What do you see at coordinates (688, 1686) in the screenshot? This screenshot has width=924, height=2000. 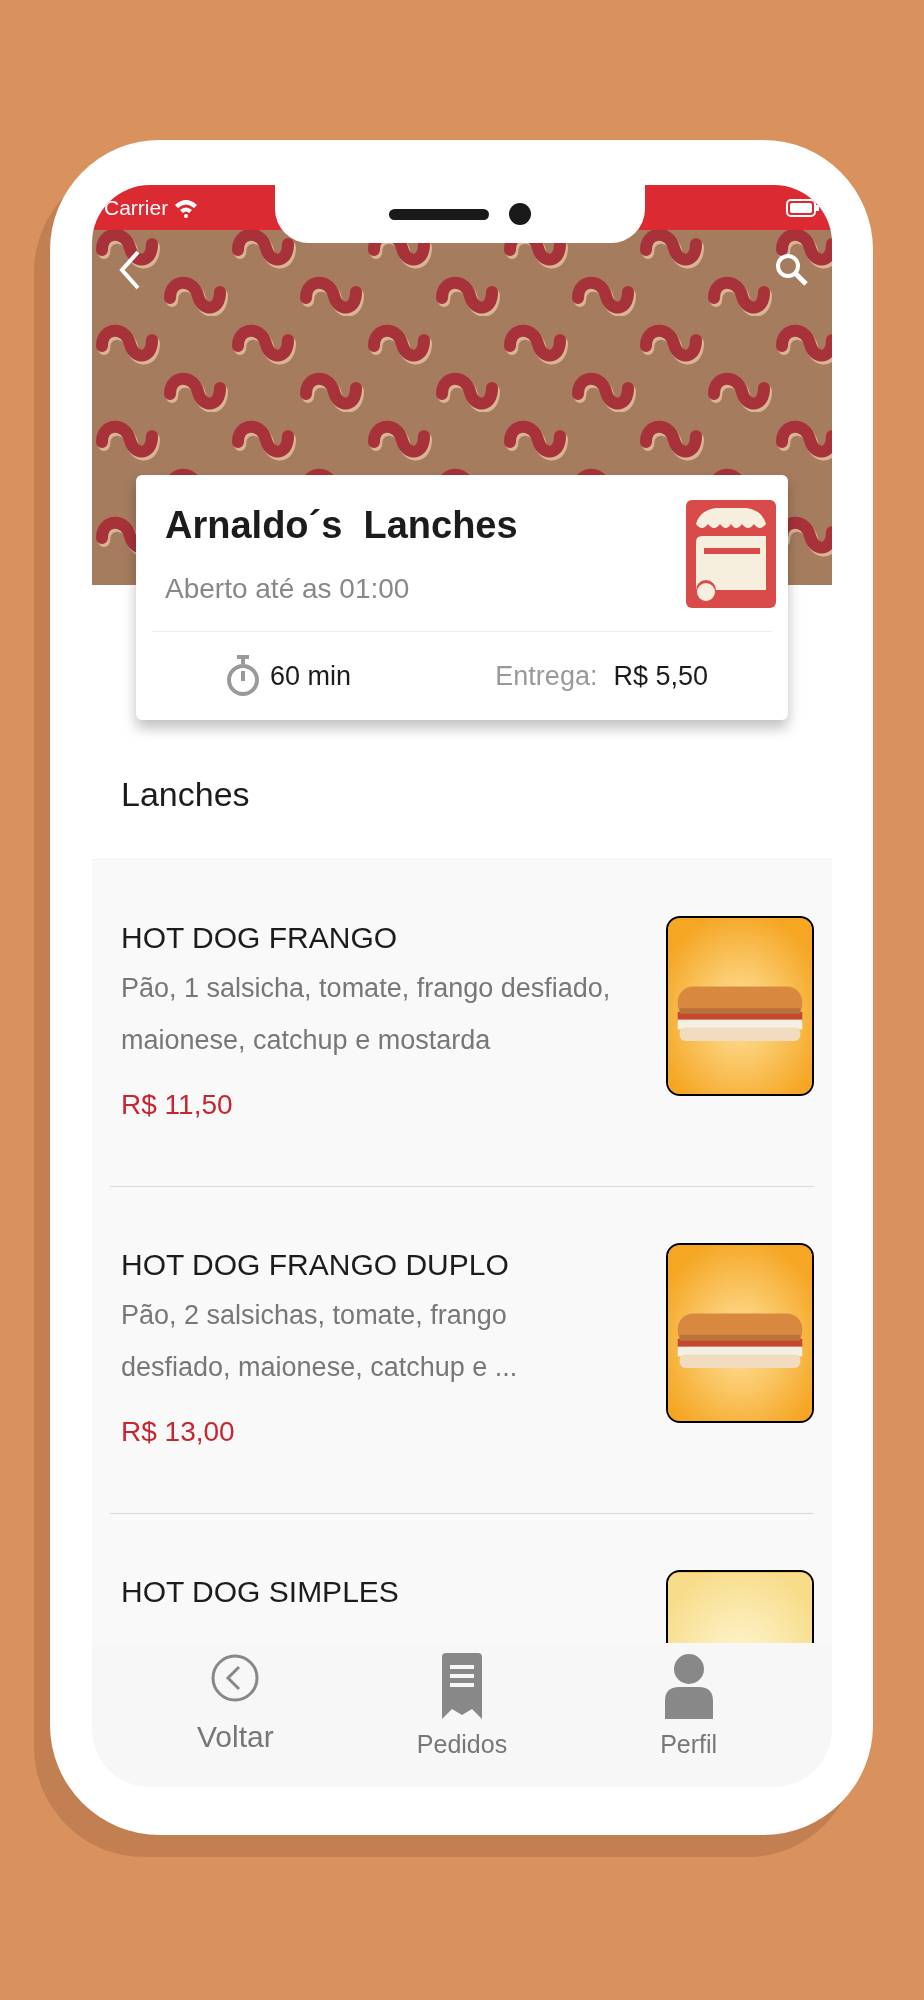 I see `user-icon` at bounding box center [688, 1686].